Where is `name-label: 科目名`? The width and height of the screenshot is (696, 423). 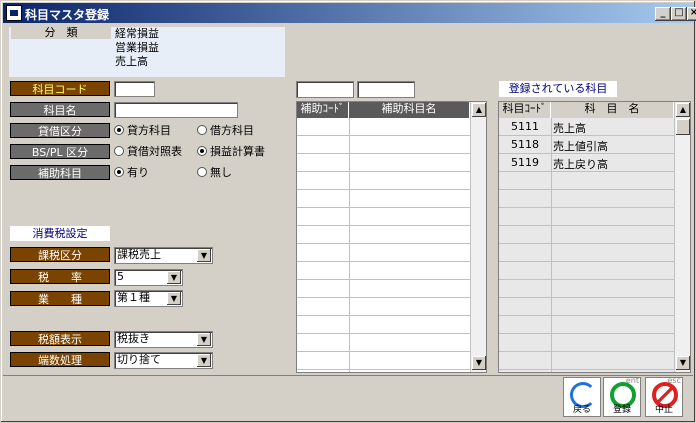
name-label: 科目名 is located at coordinates (60, 109).